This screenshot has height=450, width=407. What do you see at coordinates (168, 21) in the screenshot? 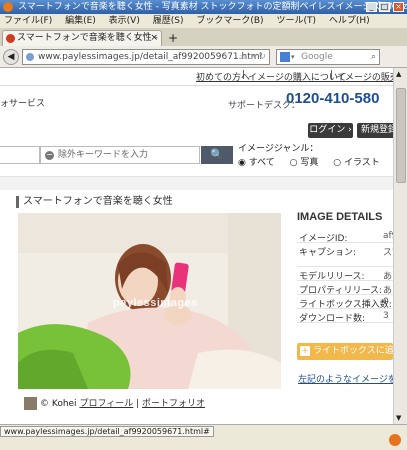
I see `menu-history: 履歴(S)` at bounding box center [168, 21].